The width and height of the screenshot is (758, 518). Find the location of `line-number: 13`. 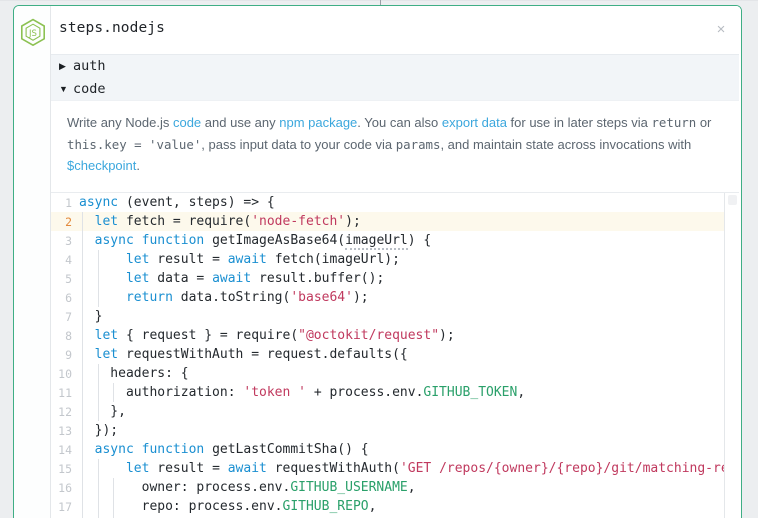

line-number: 13 is located at coordinates (65, 430).